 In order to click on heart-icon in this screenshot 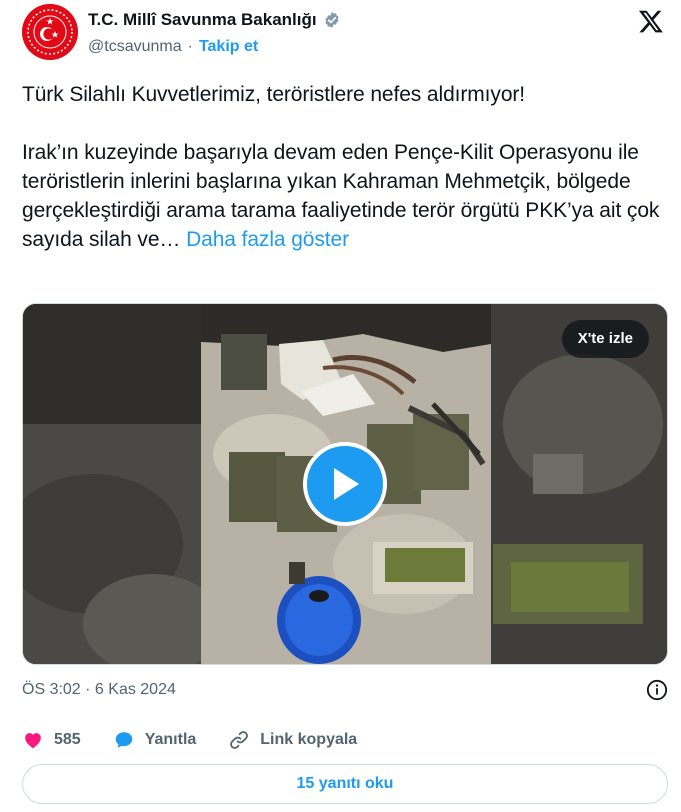, I will do `click(33, 741)`.